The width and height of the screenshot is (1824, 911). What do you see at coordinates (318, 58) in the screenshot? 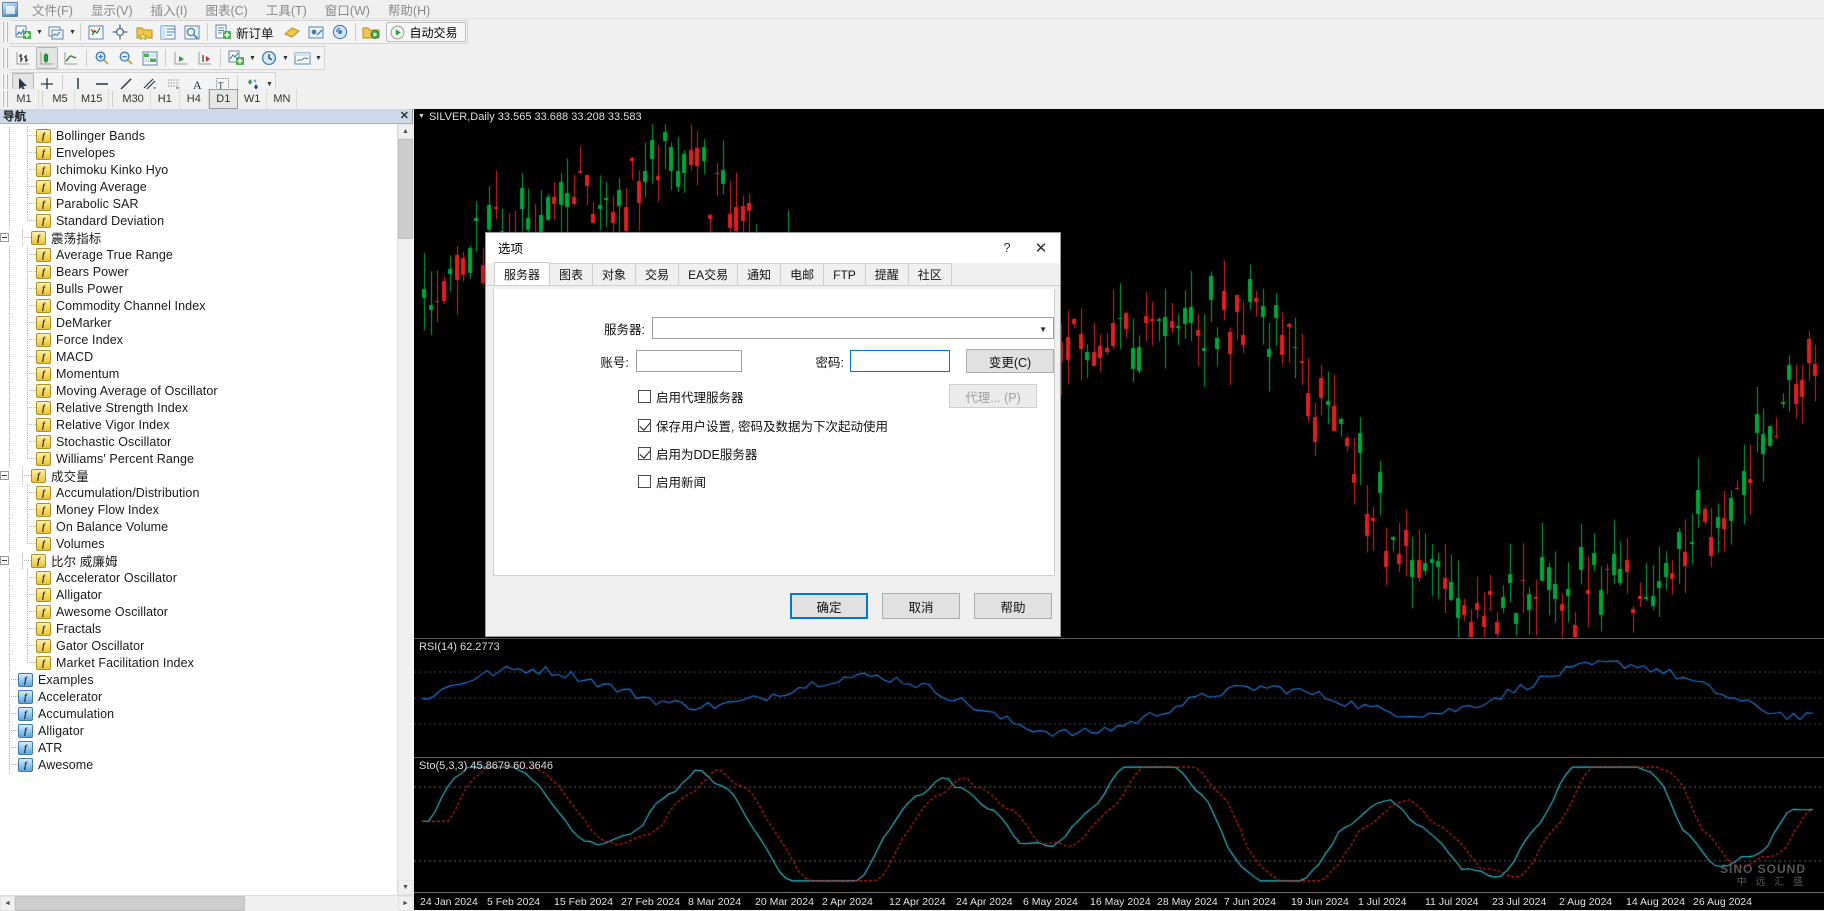
I see `templates-dropdown-icon: ▼` at bounding box center [318, 58].